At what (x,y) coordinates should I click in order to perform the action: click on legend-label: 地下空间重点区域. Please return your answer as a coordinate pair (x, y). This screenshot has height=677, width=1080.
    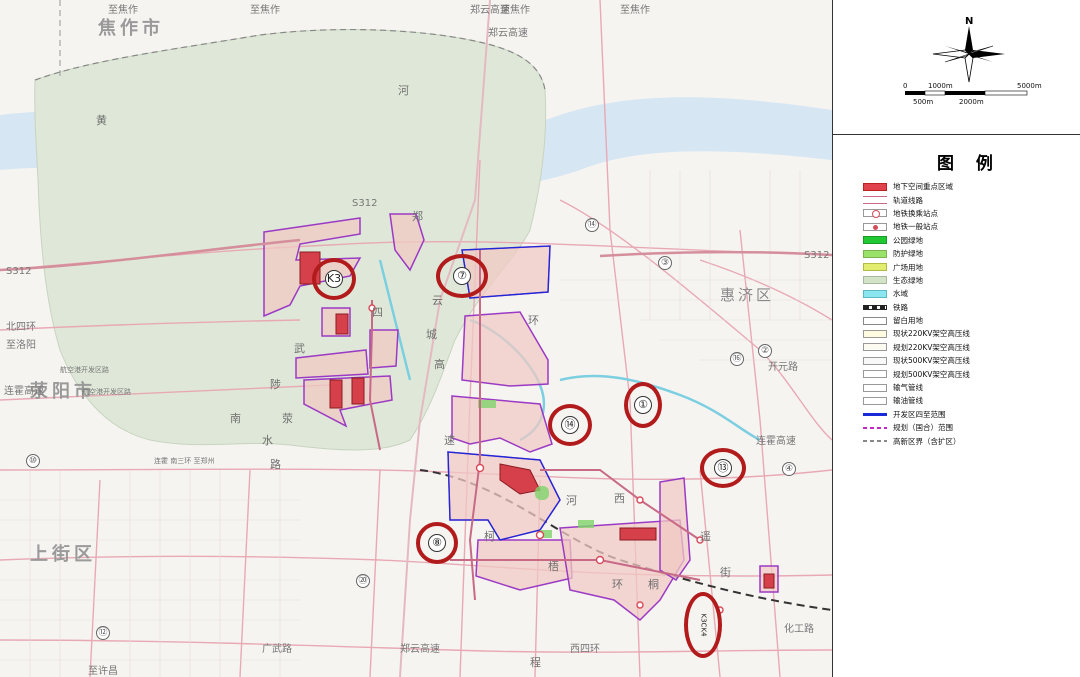
    Looking at the image, I should click on (923, 187).